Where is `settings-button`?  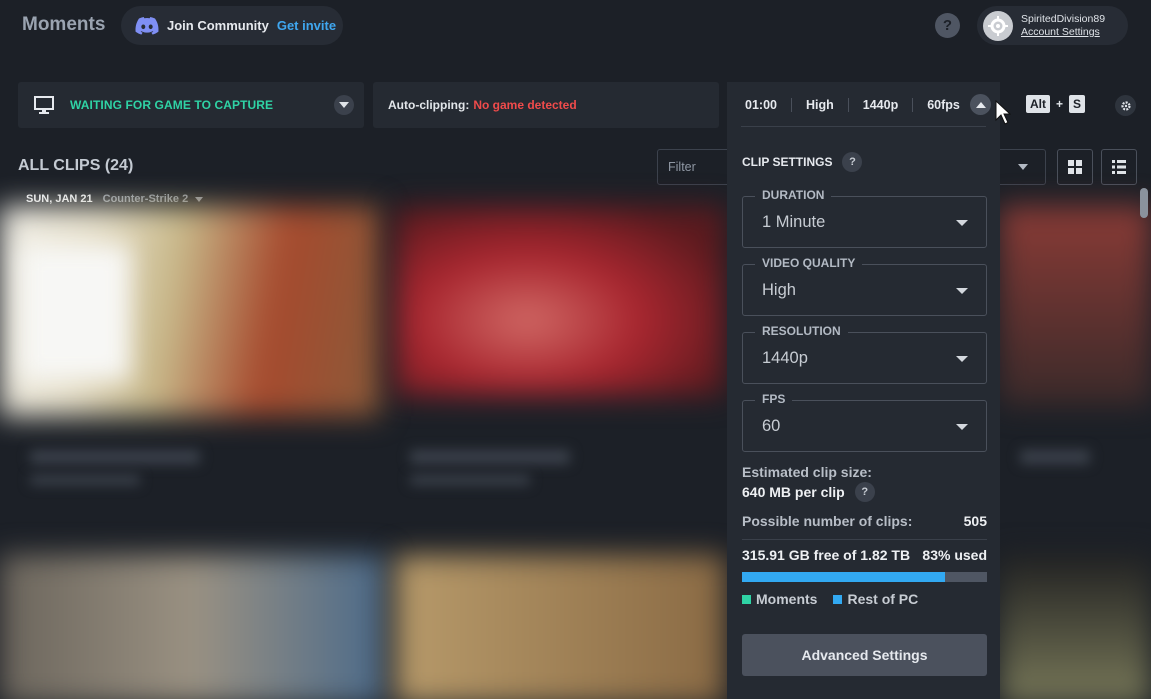
settings-button is located at coordinates (1125, 105).